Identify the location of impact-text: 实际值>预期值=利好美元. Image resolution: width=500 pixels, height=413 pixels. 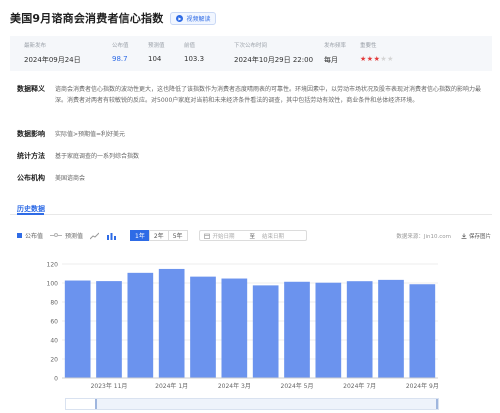
(90, 134).